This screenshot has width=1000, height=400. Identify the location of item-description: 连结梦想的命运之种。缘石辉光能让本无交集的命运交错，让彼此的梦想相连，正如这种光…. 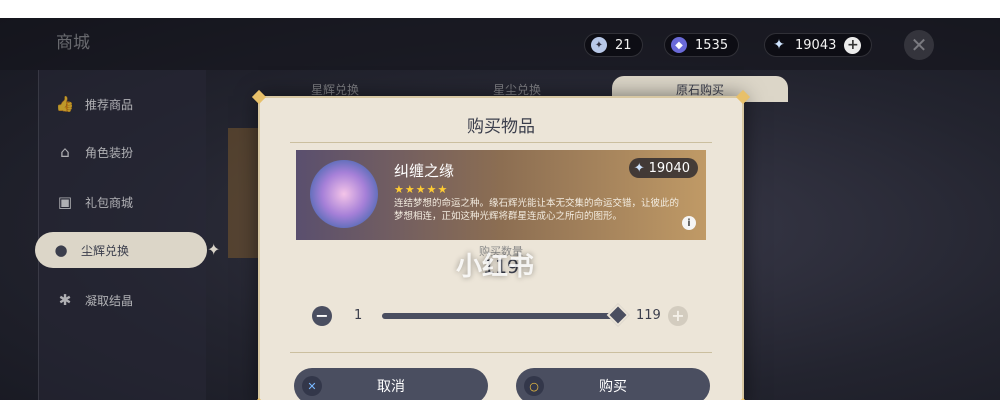
(537, 210).